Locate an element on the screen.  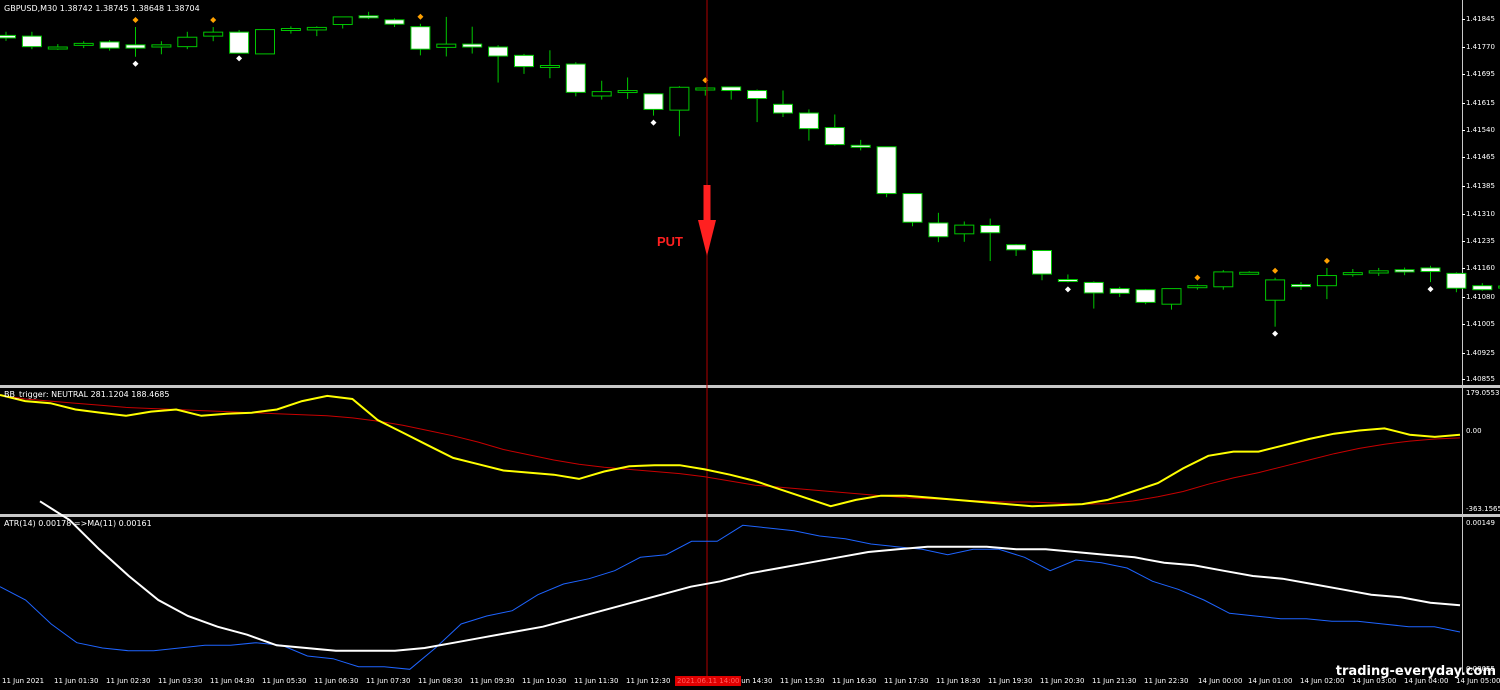
time-axis-label: 11 Jun 09:30 is located at coordinates (492, 681).